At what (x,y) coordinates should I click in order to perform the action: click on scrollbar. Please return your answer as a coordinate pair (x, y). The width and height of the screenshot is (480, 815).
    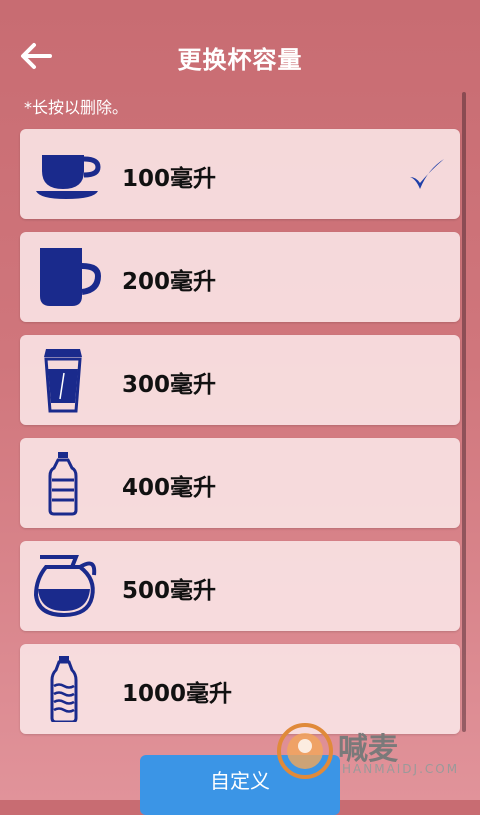
    Looking at the image, I should click on (464, 412).